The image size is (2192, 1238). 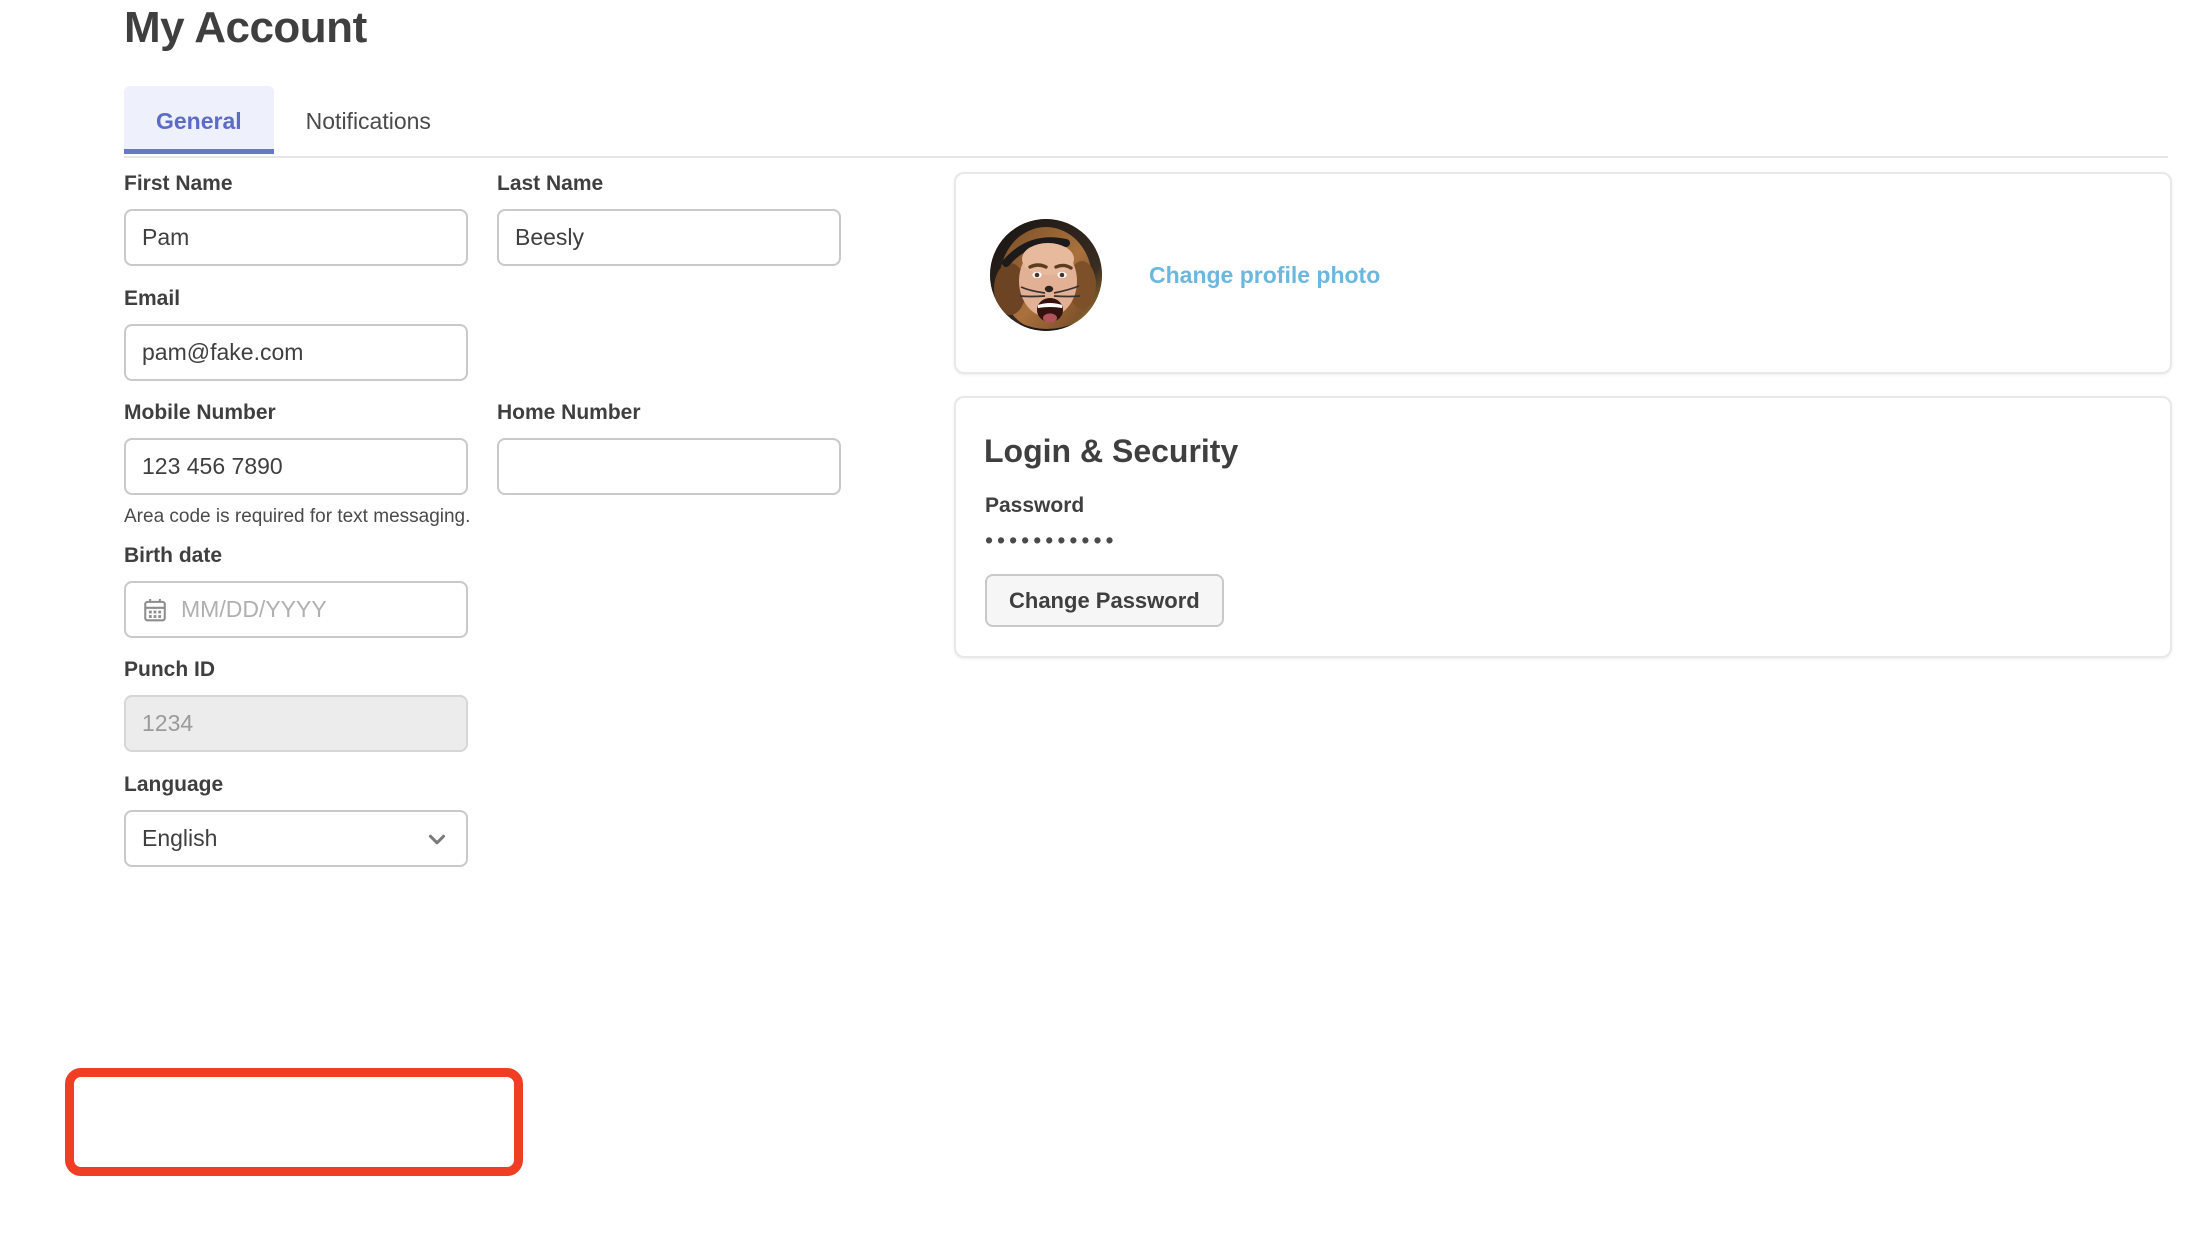 I want to click on tab-notifications: Notifications, so click(x=368, y=120).